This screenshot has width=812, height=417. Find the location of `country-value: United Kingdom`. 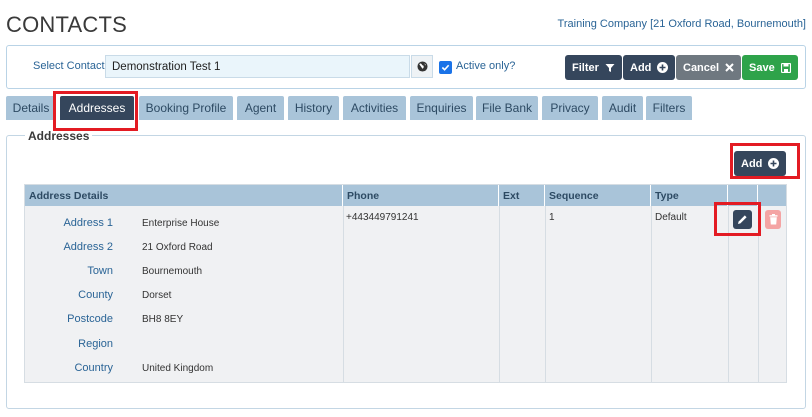

country-value: United Kingdom is located at coordinates (178, 368).